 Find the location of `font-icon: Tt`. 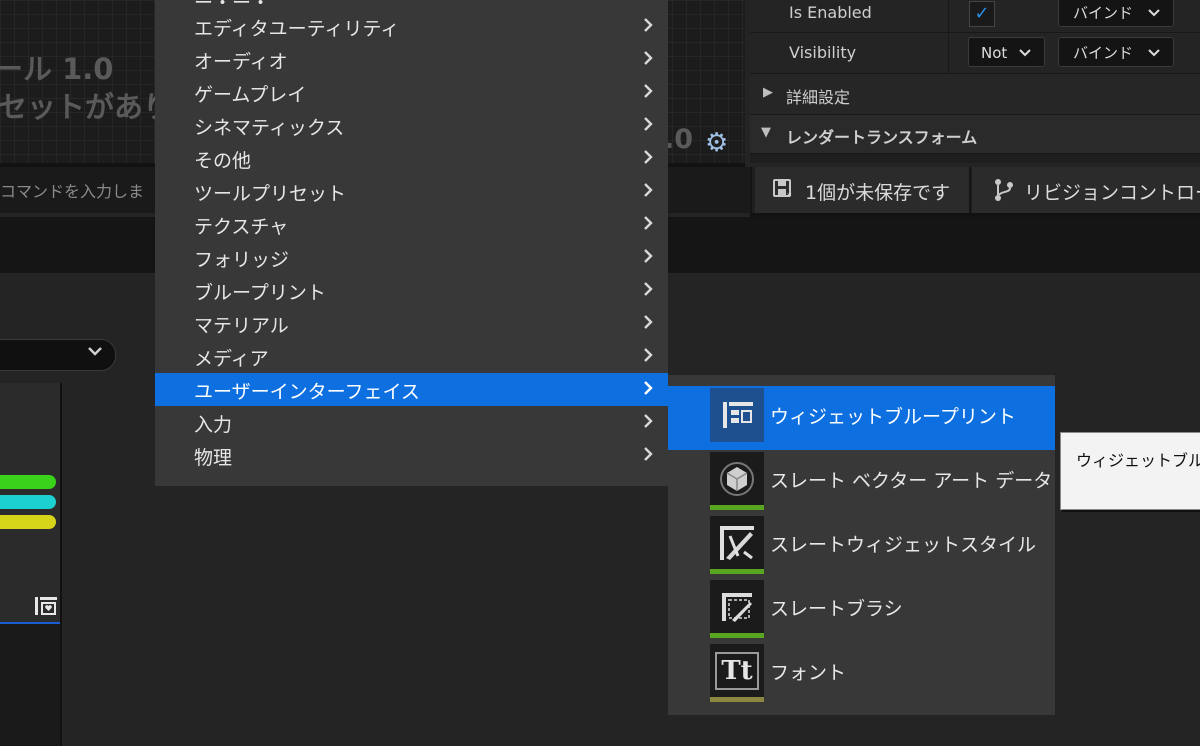

font-icon: Tt is located at coordinates (737, 673).